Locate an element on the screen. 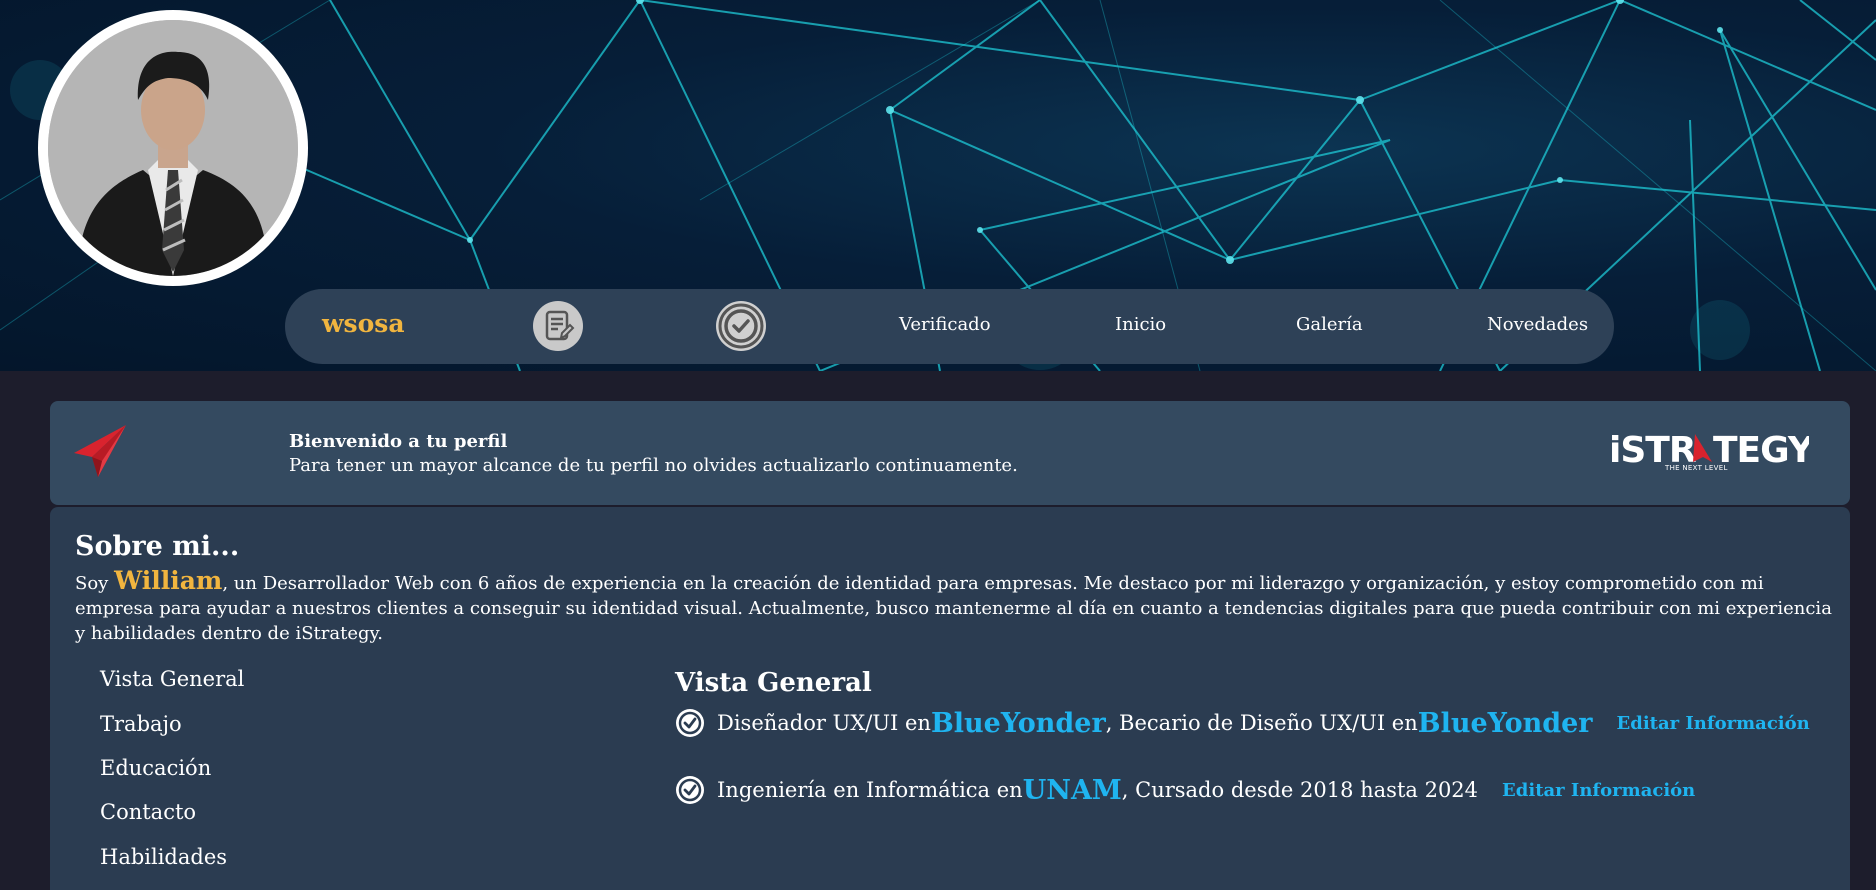  welcome-title: Bienvenido a tu perfil is located at coordinates (398, 441).